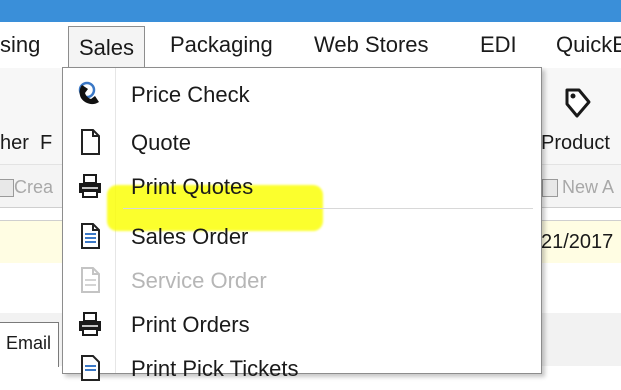 The image size is (621, 390). I want to click on title-bar, so click(310, 11).